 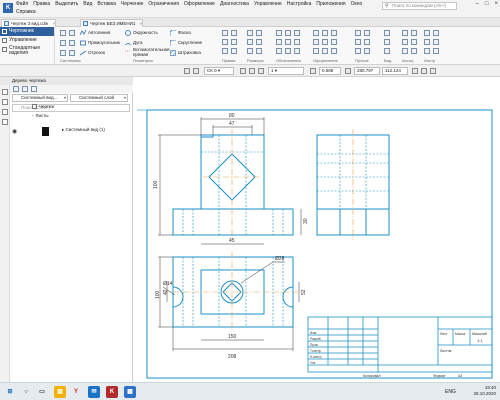 I want to click on library-icon, so click(x=5, y=122).